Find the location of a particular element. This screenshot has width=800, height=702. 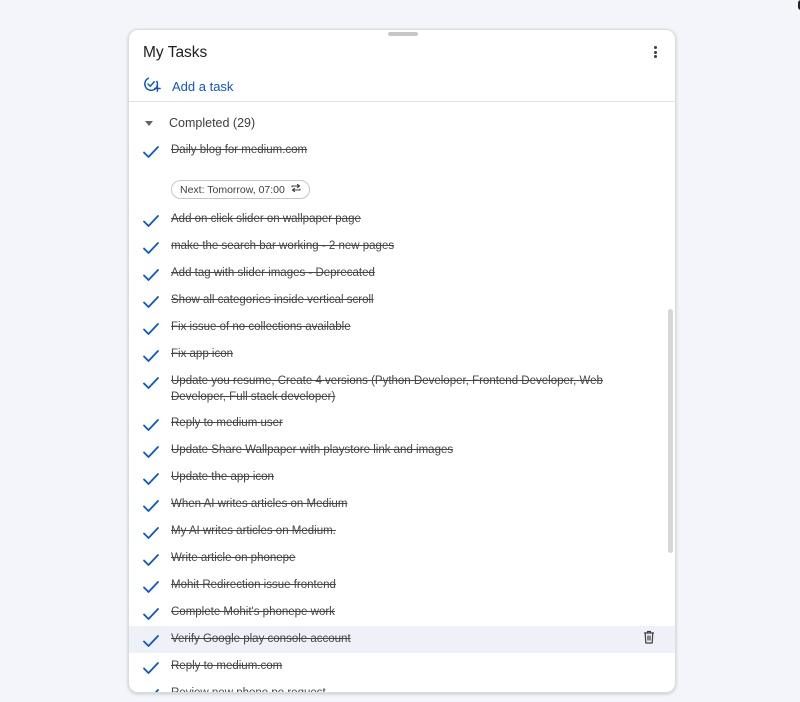

task-body: Add tag with slider images - Deprecated is located at coordinates (423, 273).